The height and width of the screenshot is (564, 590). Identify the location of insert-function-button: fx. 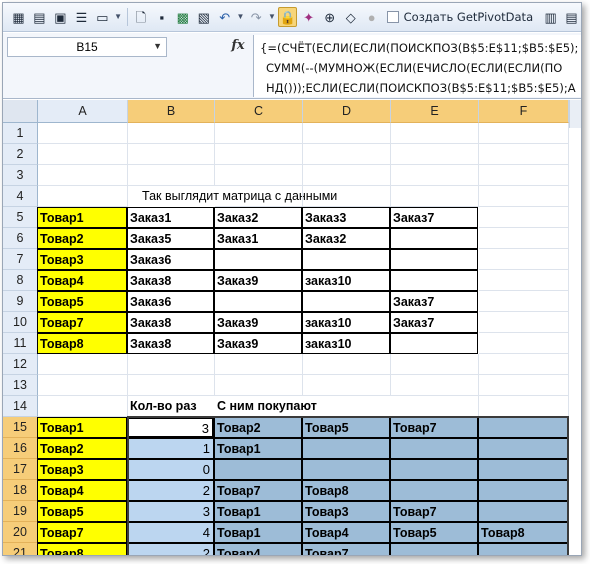
(238, 47).